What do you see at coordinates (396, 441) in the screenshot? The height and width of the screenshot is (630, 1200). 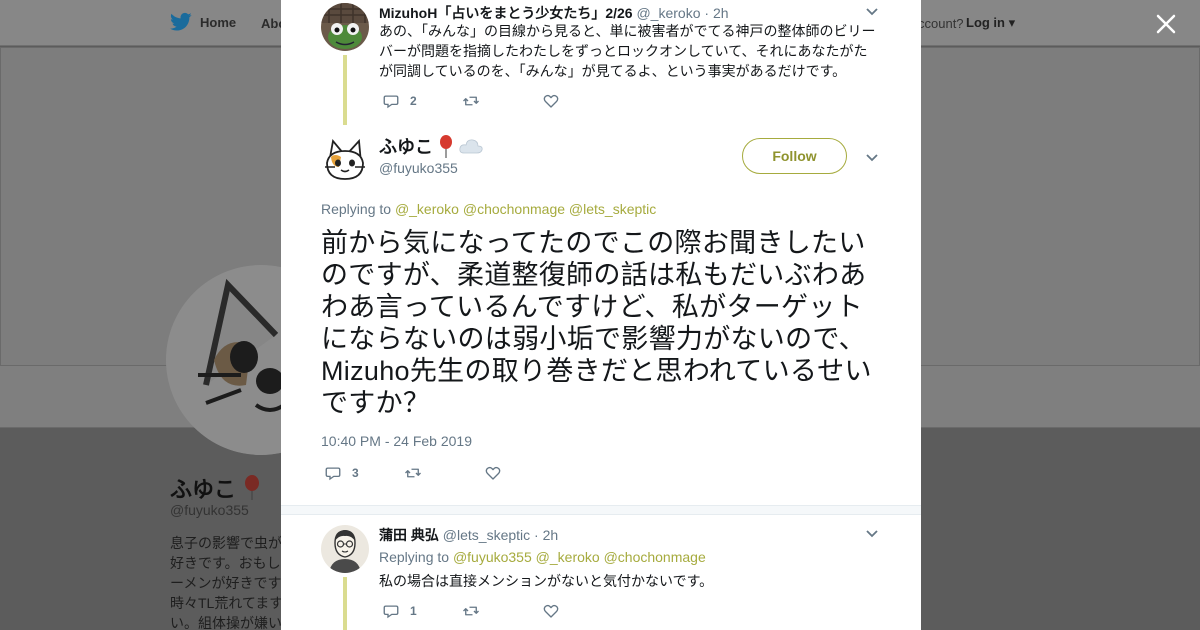 I see `main-tweet-timestamp: 10:40 PM - 24 Feb 2019` at bounding box center [396, 441].